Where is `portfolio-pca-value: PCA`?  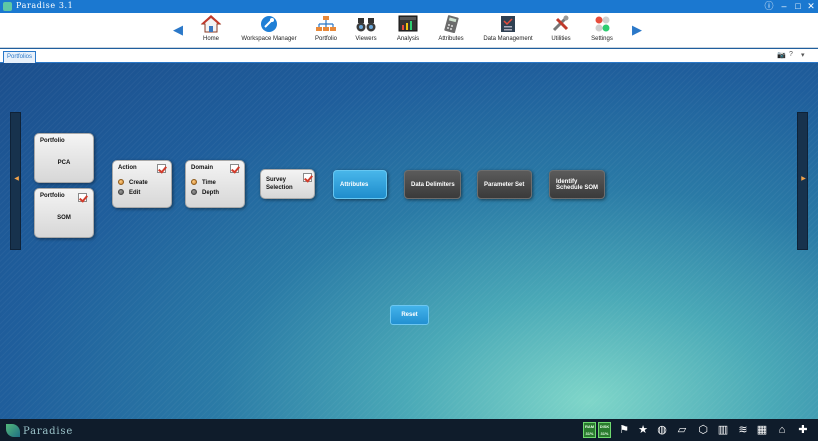 portfolio-pca-value: PCA is located at coordinates (64, 163).